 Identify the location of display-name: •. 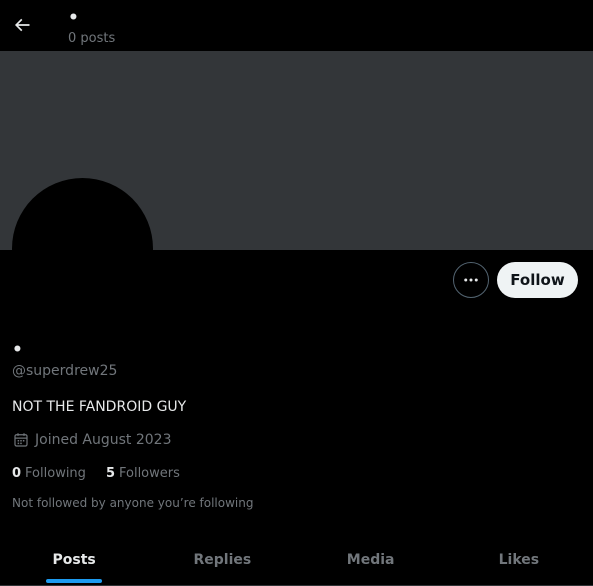
(17, 350).